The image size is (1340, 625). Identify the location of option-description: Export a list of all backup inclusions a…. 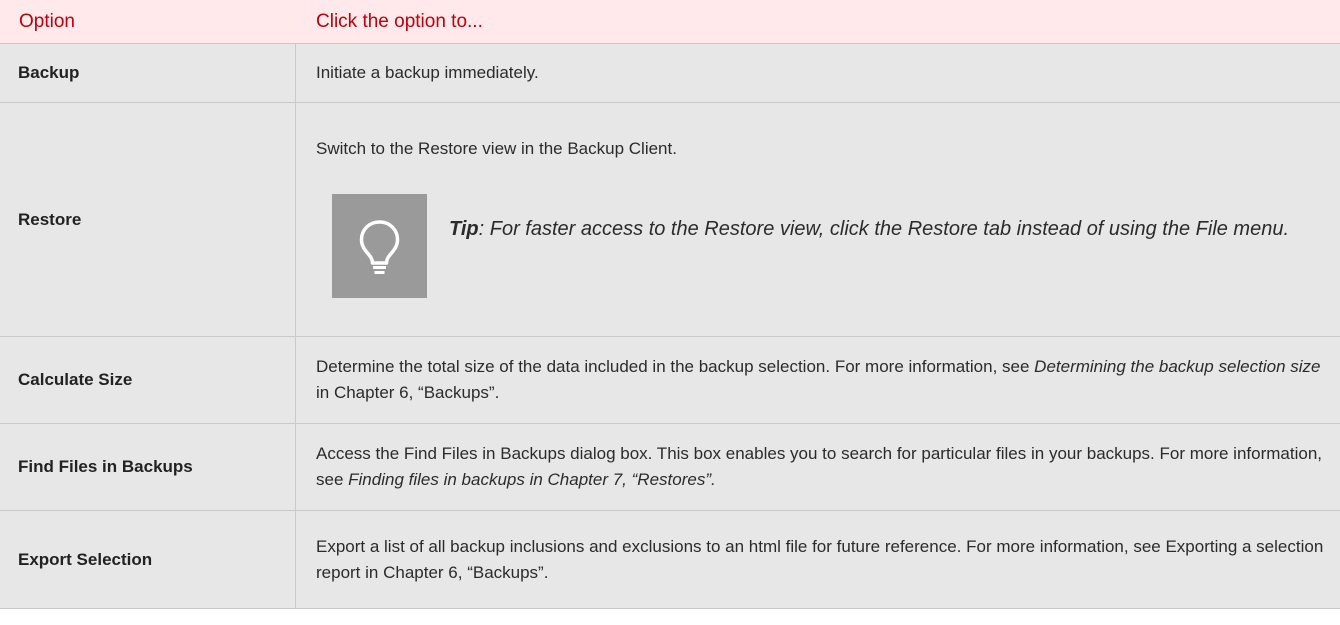
(818, 559).